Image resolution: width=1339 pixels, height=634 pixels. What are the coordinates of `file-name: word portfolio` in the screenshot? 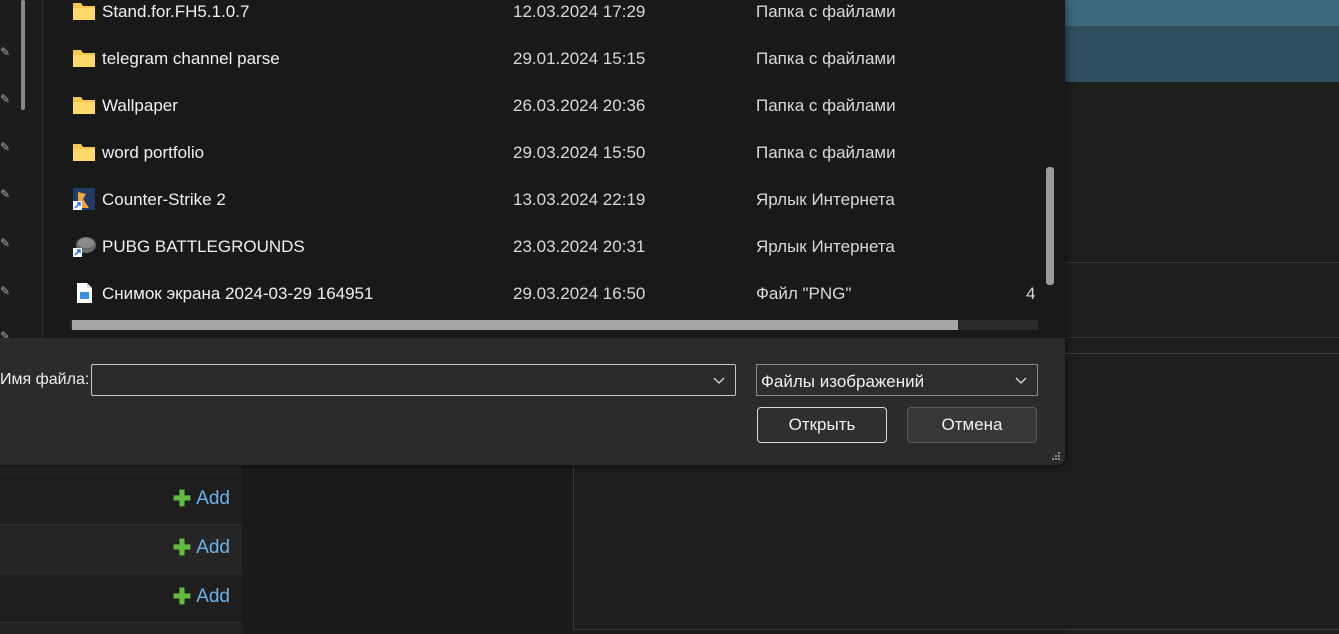 It's located at (153, 152).